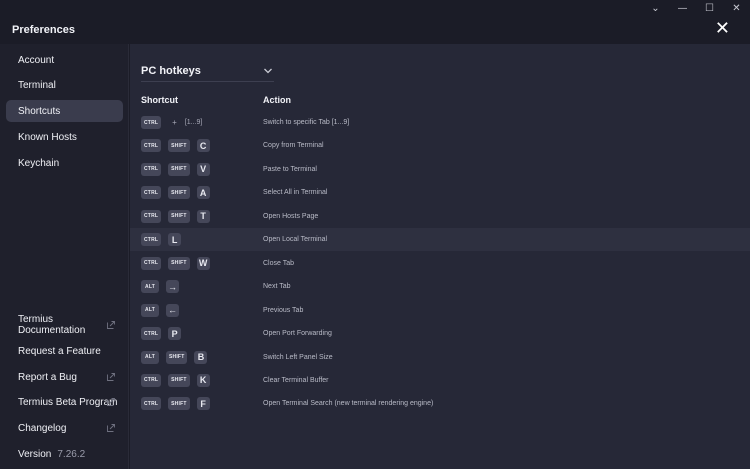 The height and width of the screenshot is (469, 750). What do you see at coordinates (71, 454) in the screenshot?
I see `version-value: 7.26.2` at bounding box center [71, 454].